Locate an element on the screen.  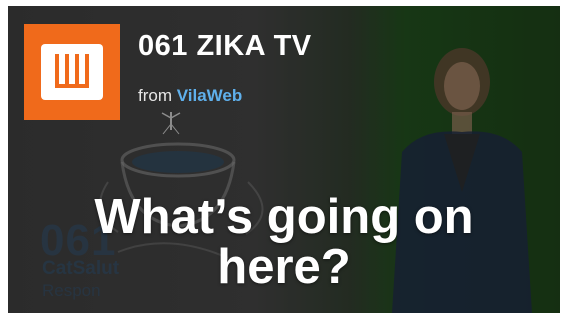
headline-line-1: What’s going on is located at coordinates (284, 217).